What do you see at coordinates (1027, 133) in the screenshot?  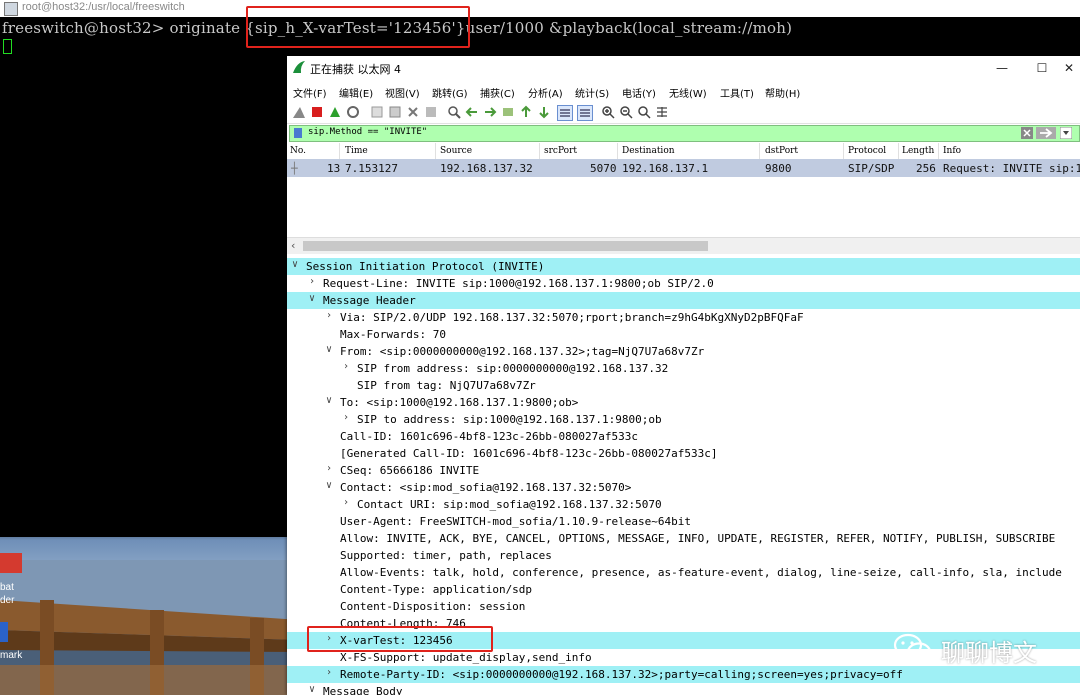 I see `clear-filter-icon` at bounding box center [1027, 133].